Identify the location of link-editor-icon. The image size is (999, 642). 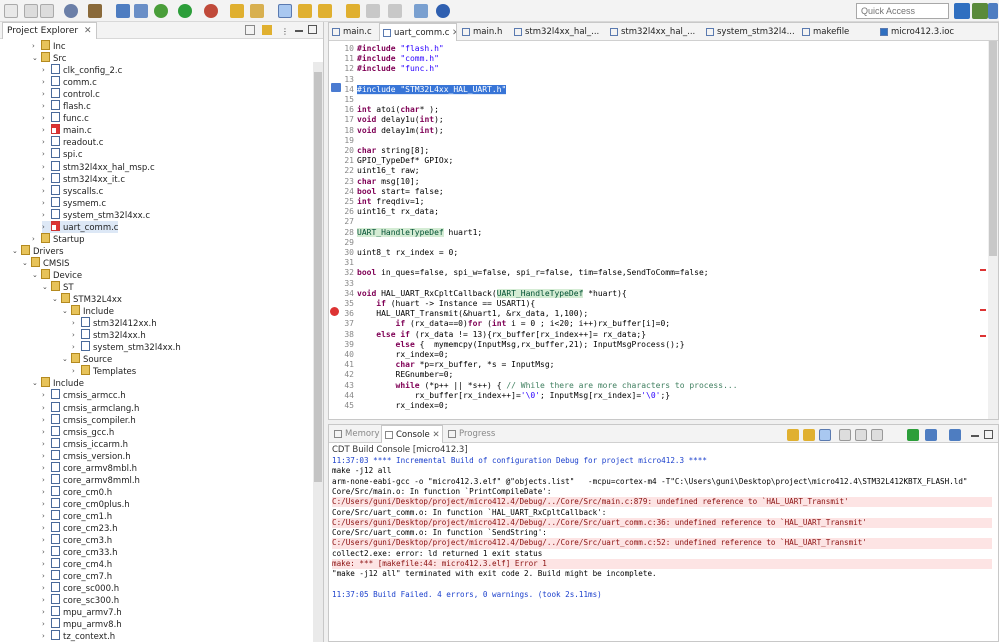
(267, 30).